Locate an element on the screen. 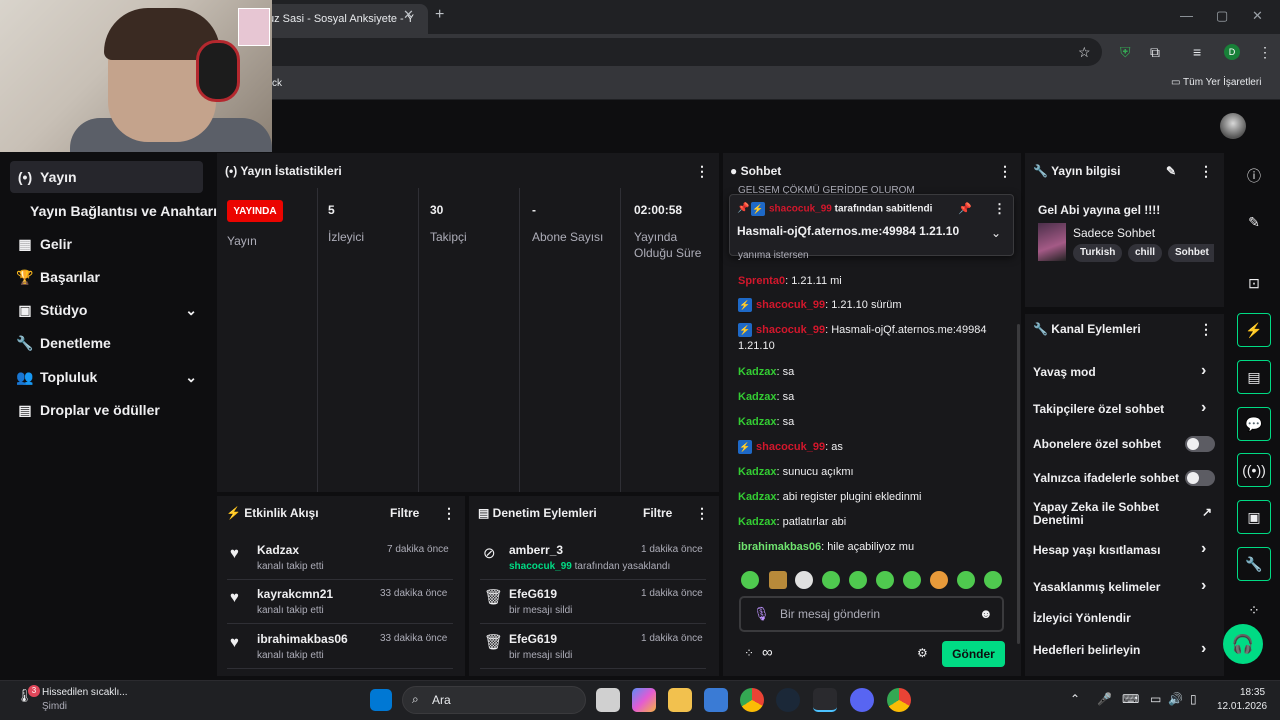  media-icon: ≡ is located at coordinates (1197, 52).